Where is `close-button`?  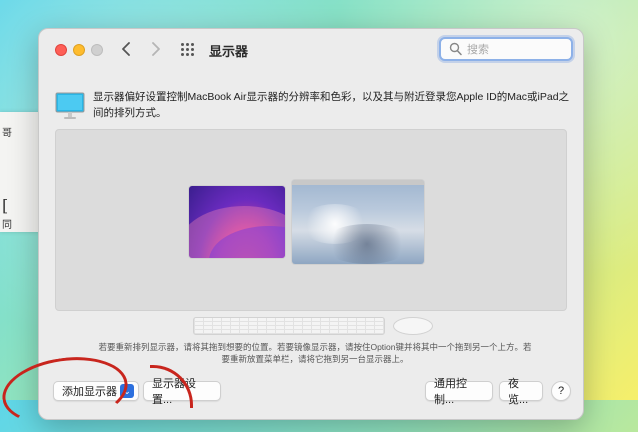 close-button is located at coordinates (61, 50).